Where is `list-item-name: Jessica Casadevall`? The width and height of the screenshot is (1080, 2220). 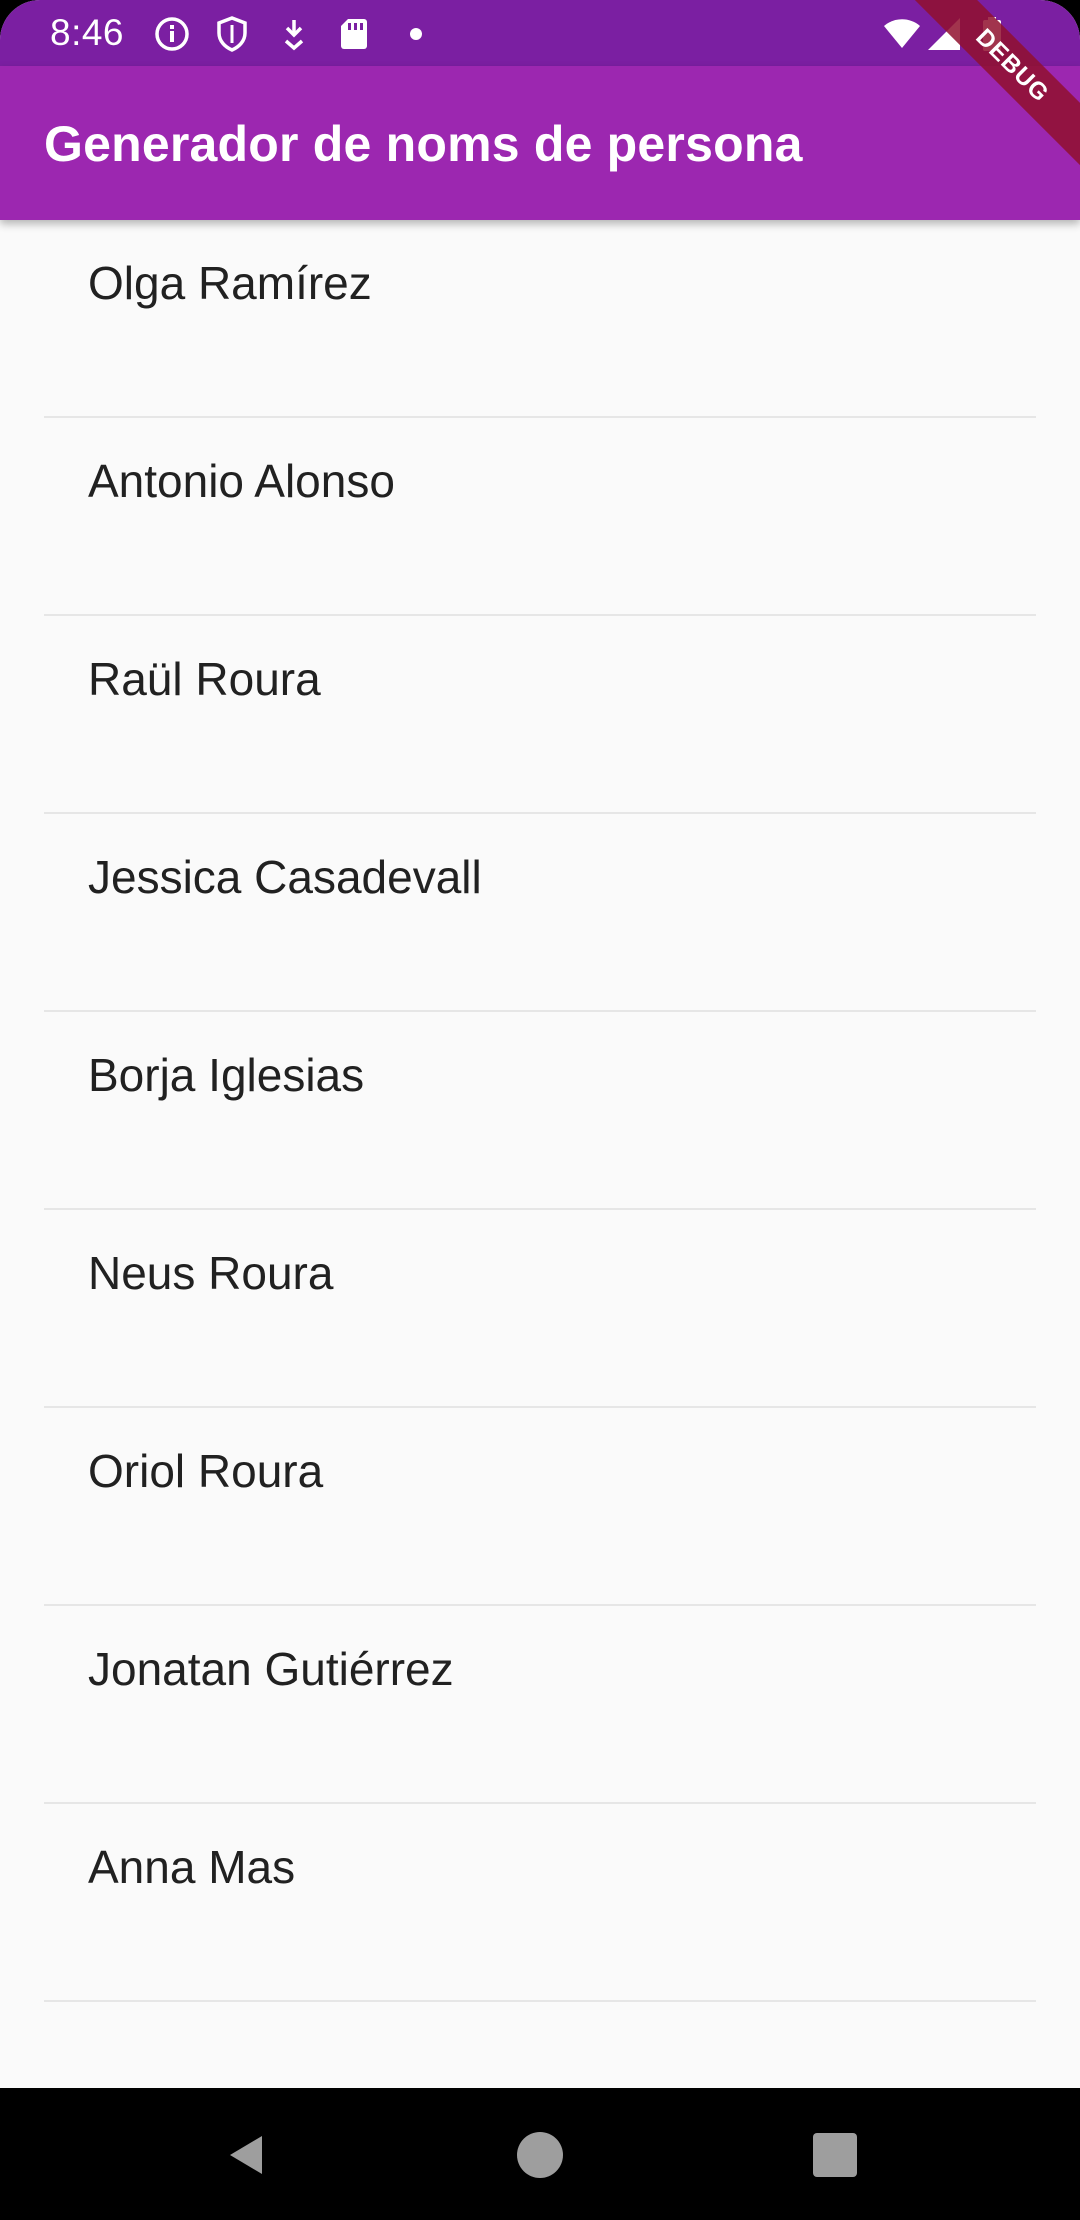
list-item-name: Jessica Casadevall is located at coordinates (285, 877).